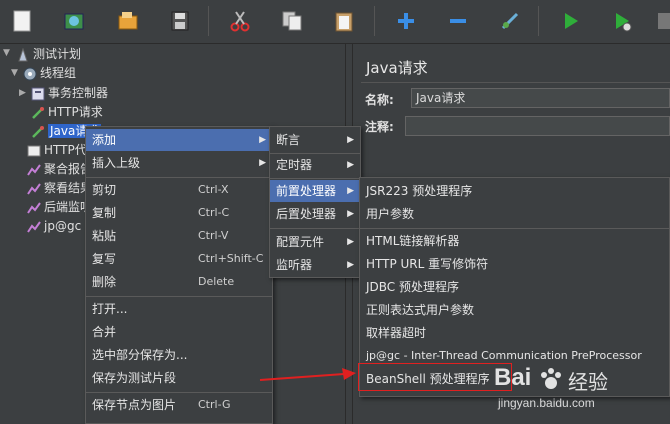 This screenshot has height=424, width=670. I want to click on start-button, so click(570, 21).